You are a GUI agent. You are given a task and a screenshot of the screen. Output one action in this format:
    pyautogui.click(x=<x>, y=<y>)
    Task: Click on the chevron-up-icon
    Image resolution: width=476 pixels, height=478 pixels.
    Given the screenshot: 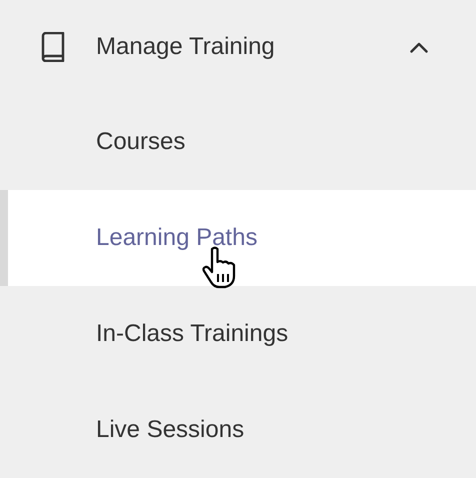 What is the action you would take?
    pyautogui.click(x=419, y=47)
    